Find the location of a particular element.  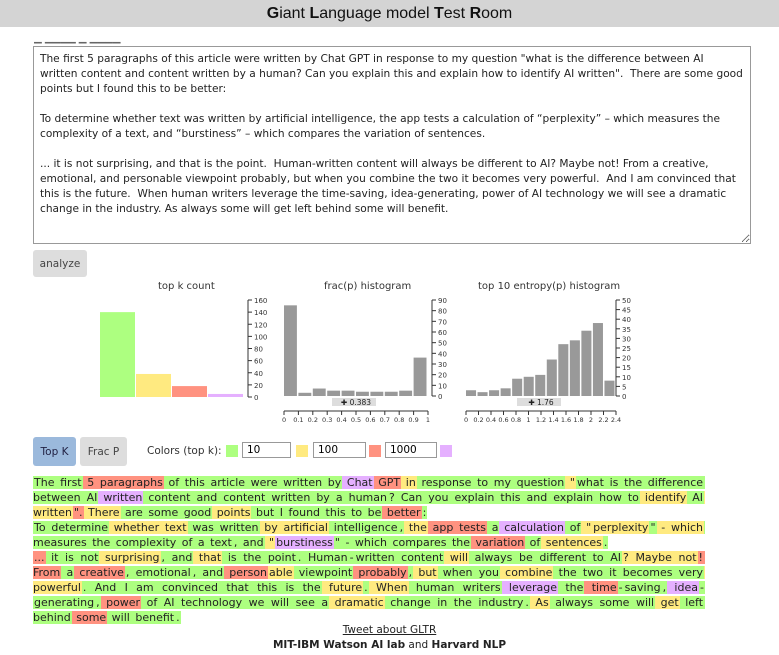

analyze-button: analyze is located at coordinates (60, 263).